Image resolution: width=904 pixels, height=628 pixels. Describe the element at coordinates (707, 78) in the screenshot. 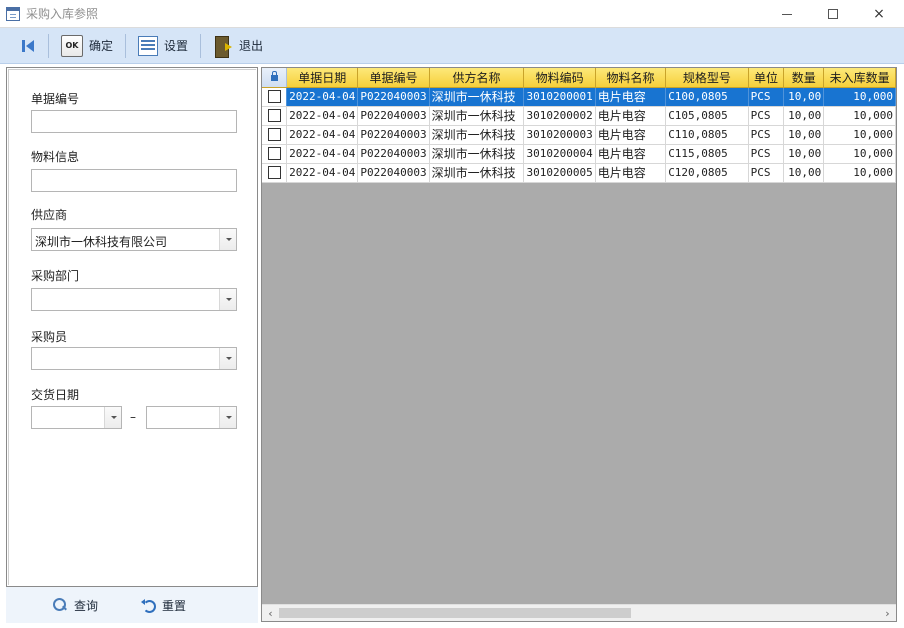

I see `col-header-spec: 规格型号` at that location.